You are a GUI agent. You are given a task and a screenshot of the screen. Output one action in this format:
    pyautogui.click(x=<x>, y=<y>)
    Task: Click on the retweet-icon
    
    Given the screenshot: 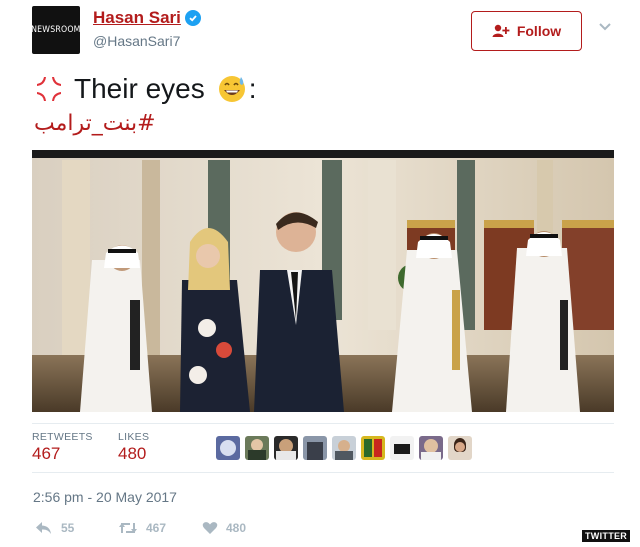 What is the action you would take?
    pyautogui.click(x=128, y=528)
    